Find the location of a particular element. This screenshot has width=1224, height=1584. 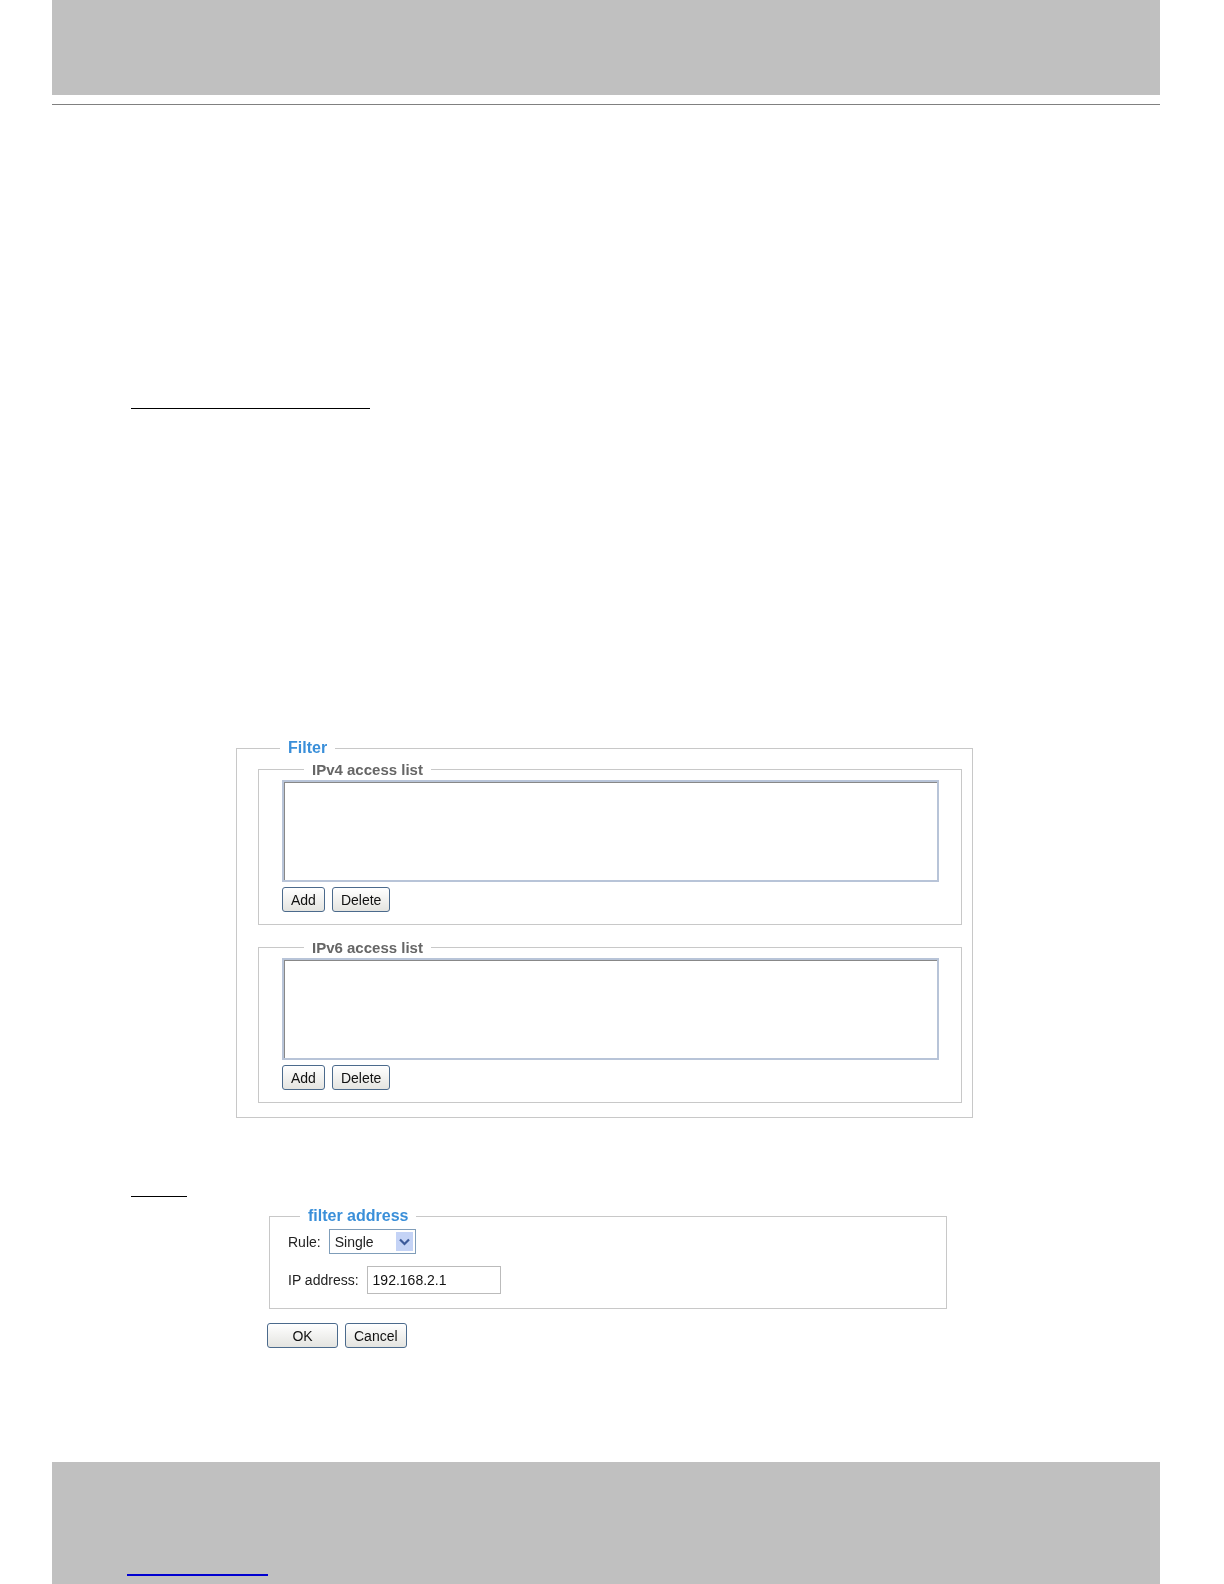

panel-legend: filter address is located at coordinates (358, 1216).